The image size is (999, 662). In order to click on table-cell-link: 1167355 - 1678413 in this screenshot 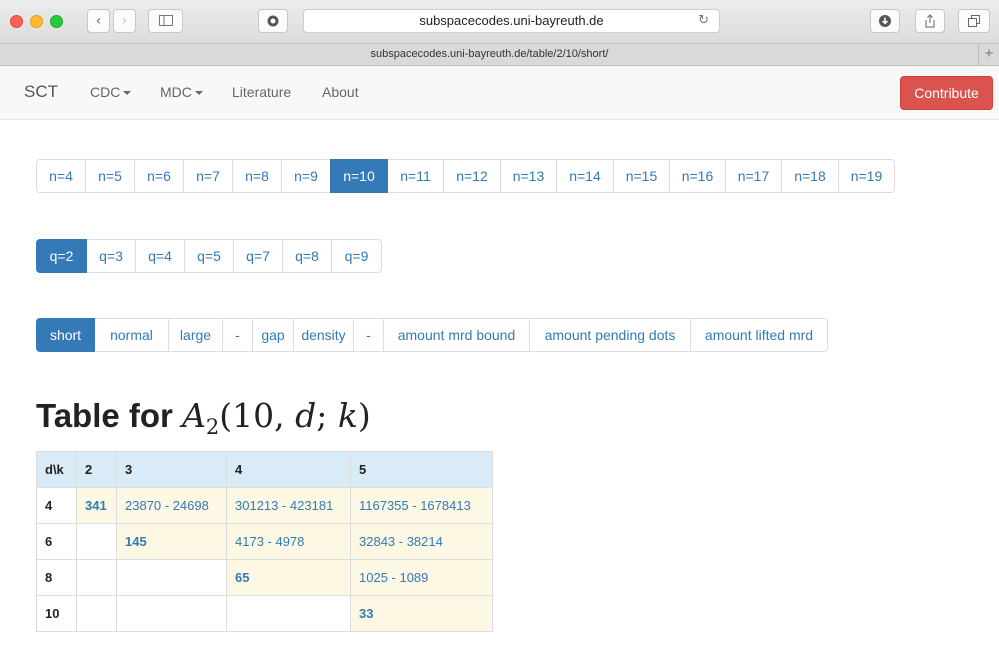, I will do `click(421, 505)`.